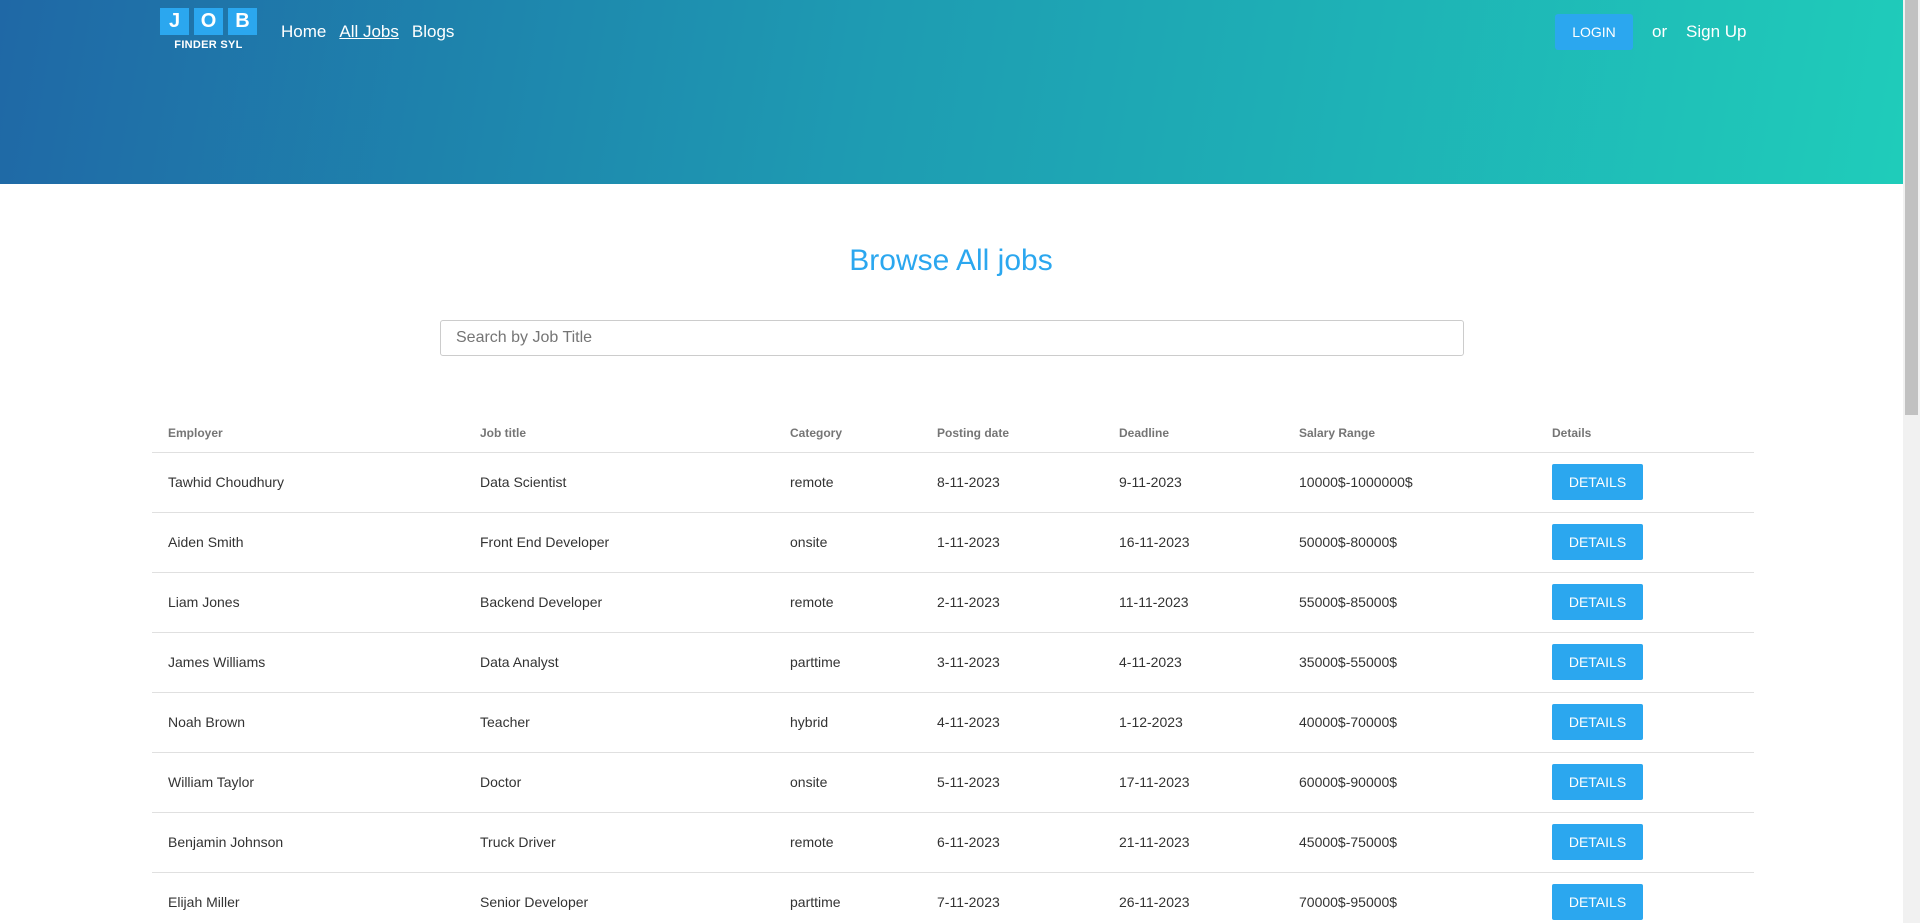 The height and width of the screenshot is (923, 1920). What do you see at coordinates (1660, 31) in the screenshot?
I see `or-separator: or` at bounding box center [1660, 31].